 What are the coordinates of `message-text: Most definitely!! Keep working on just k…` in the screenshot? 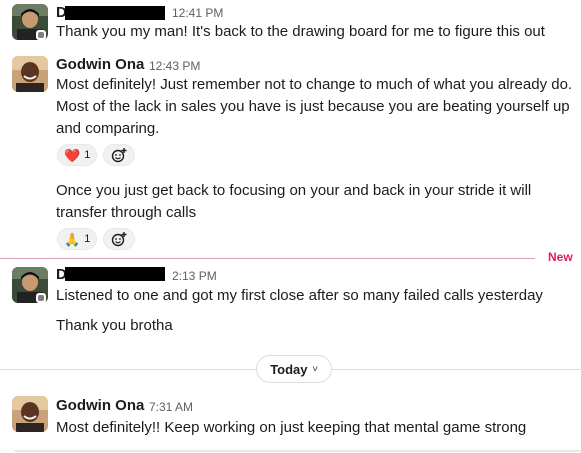 It's located at (291, 427).